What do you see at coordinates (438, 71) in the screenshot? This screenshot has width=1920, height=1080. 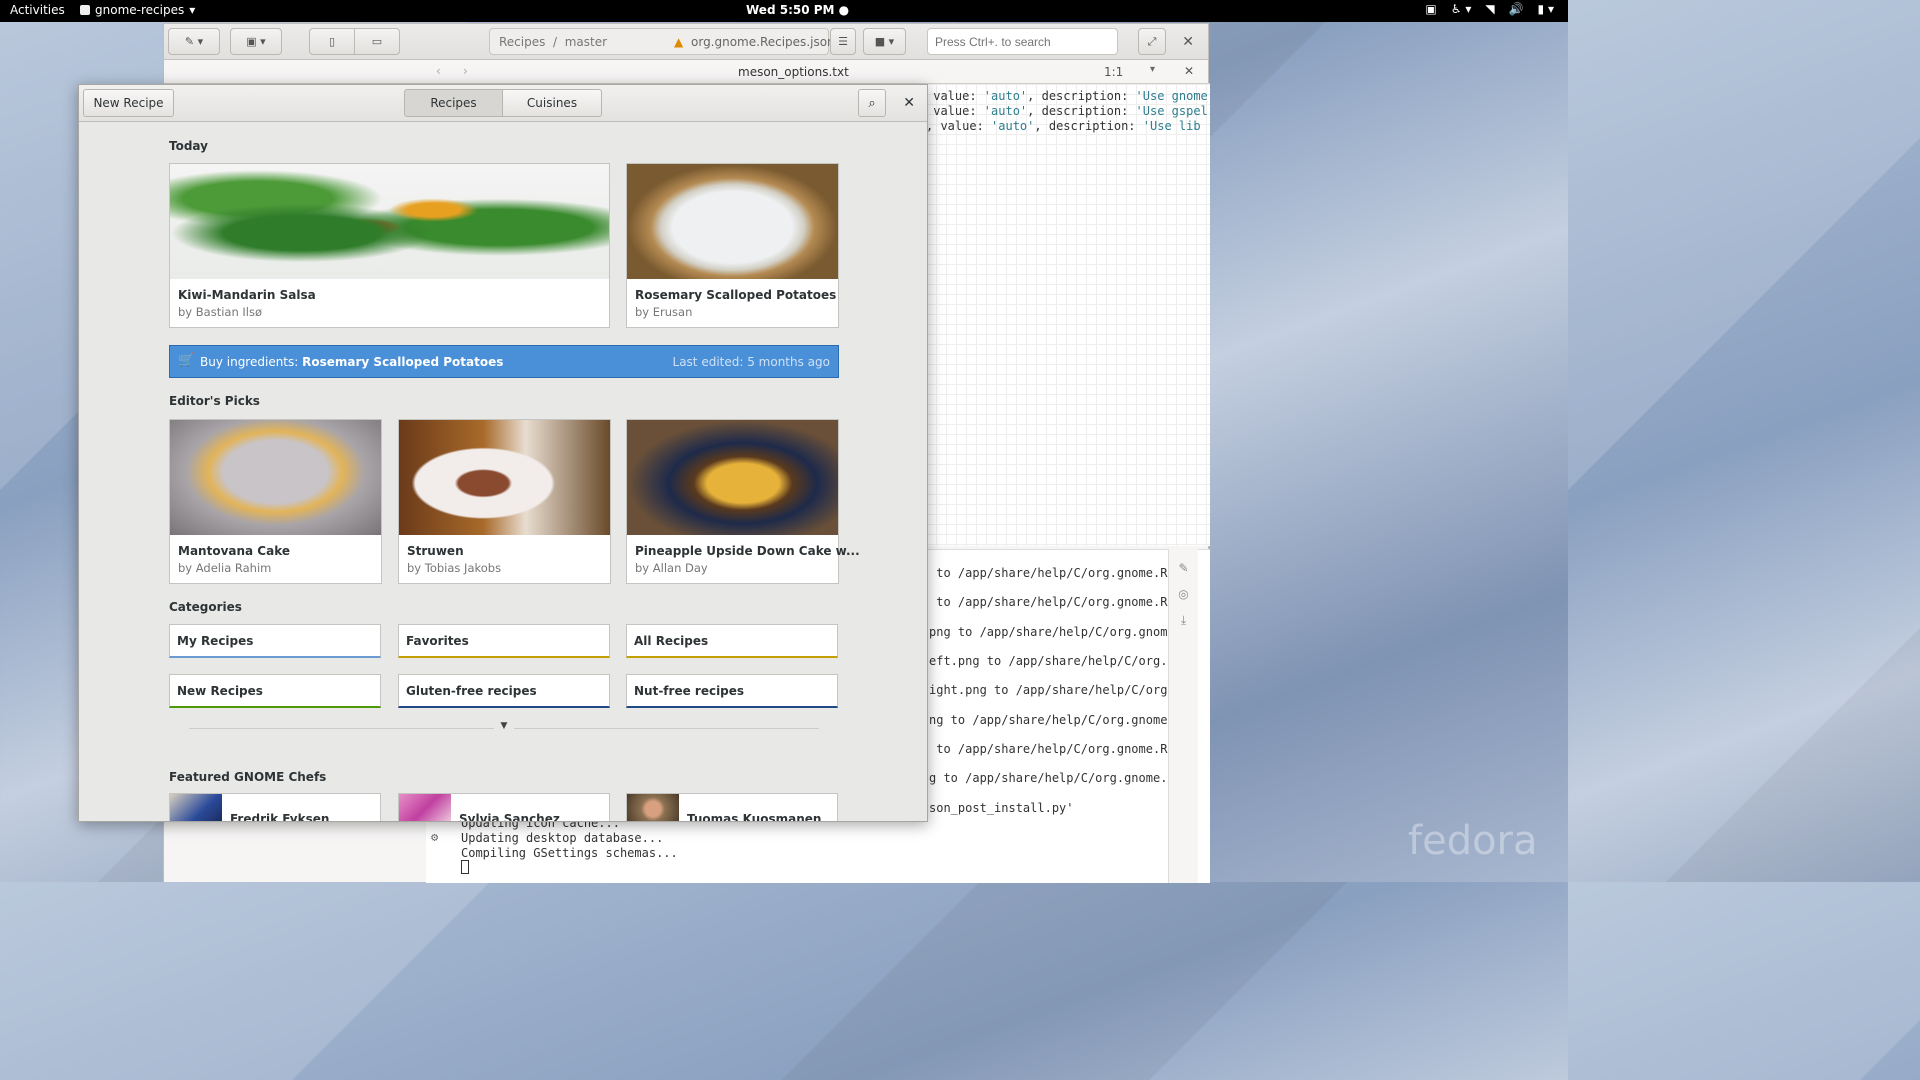 I see `back-icon: ‹` at bounding box center [438, 71].